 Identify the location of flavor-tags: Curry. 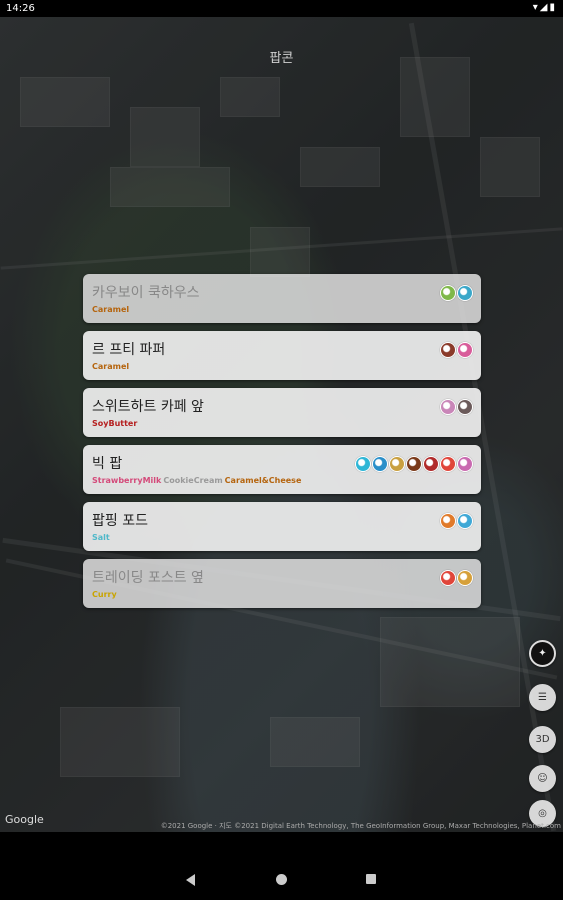
(105, 594).